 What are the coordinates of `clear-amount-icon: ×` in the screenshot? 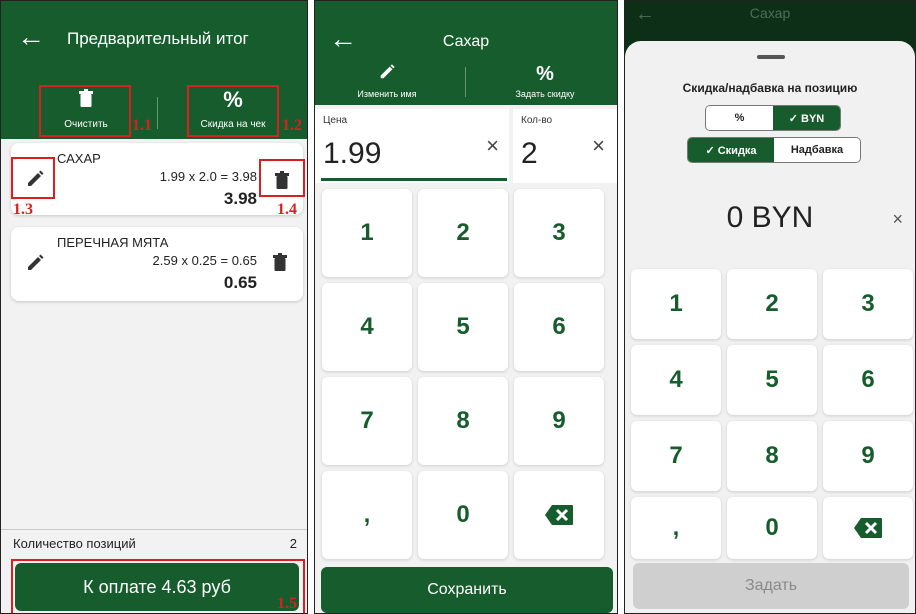 It's located at (897, 219).